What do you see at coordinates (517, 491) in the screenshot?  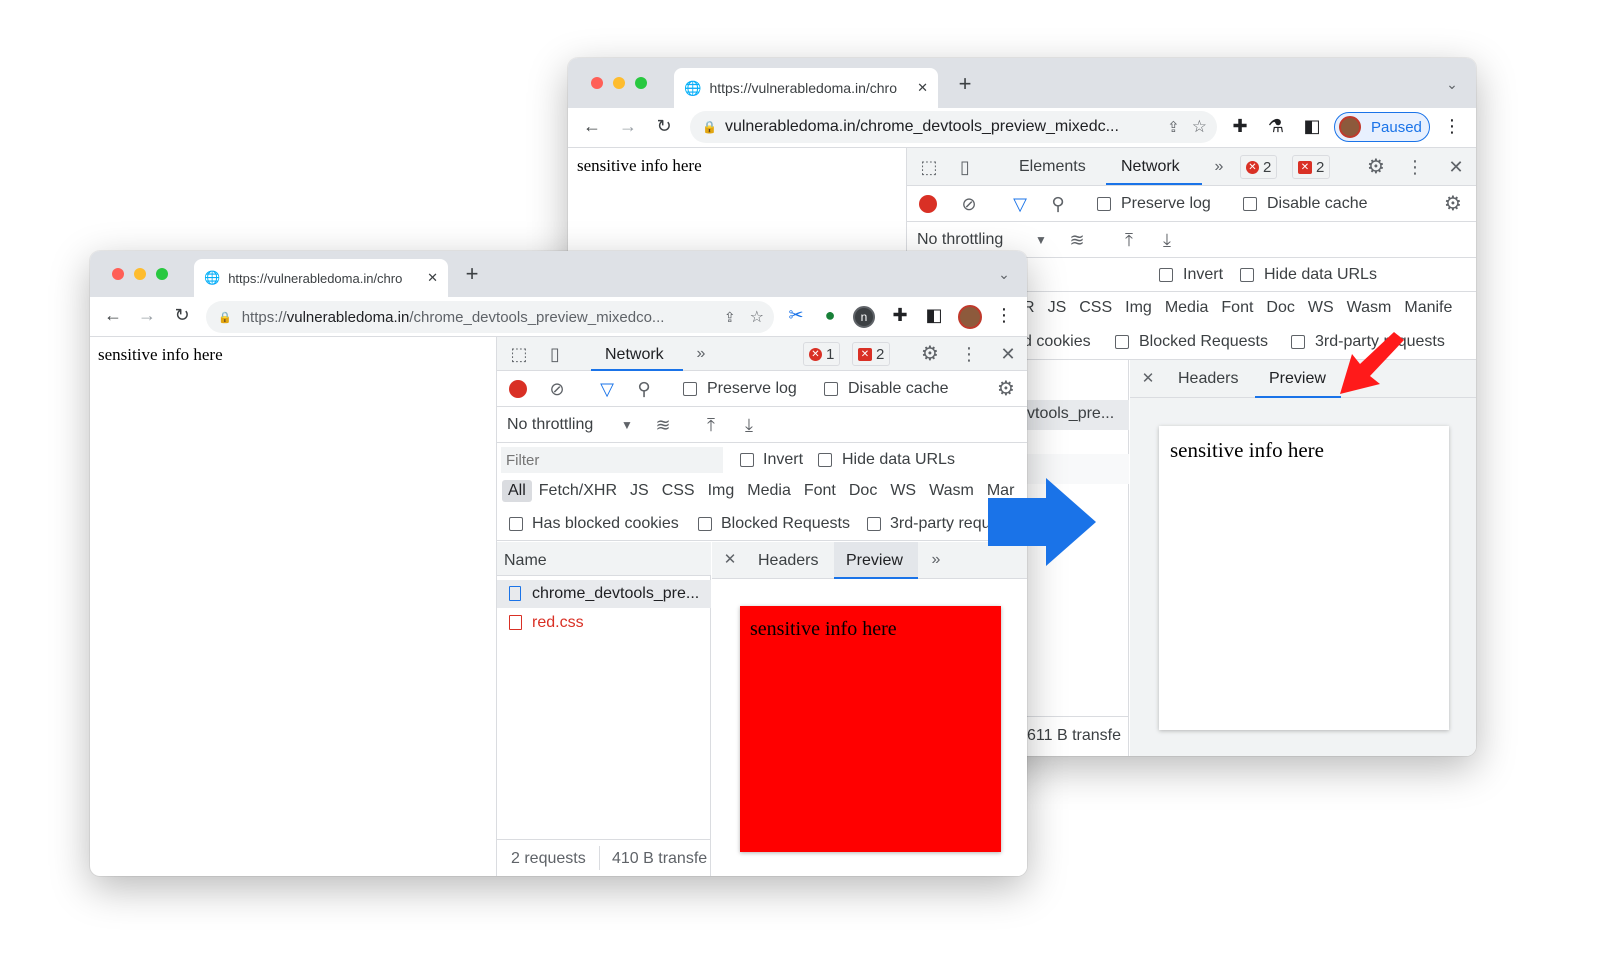 I see `type-filter-chip: All` at bounding box center [517, 491].